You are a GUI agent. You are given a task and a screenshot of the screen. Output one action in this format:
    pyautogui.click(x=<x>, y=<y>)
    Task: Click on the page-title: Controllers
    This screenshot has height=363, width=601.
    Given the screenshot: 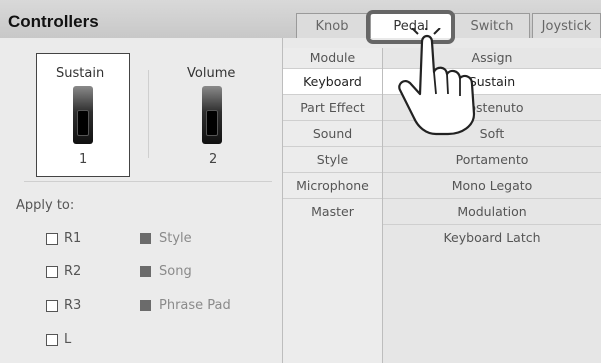 What is the action you would take?
    pyautogui.click(x=53, y=21)
    